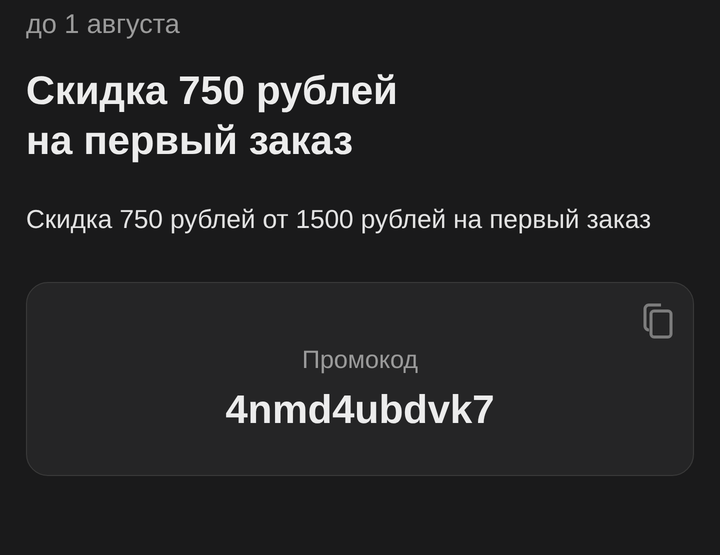 Image resolution: width=720 pixels, height=555 pixels. Describe the element at coordinates (212, 116) in the screenshot. I see `offer-title: Скидка 750 рублей на первый заказ` at that location.